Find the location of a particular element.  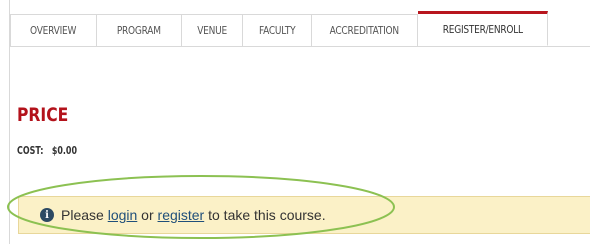

tab-overview: OVERVIEW is located at coordinates (53, 30).